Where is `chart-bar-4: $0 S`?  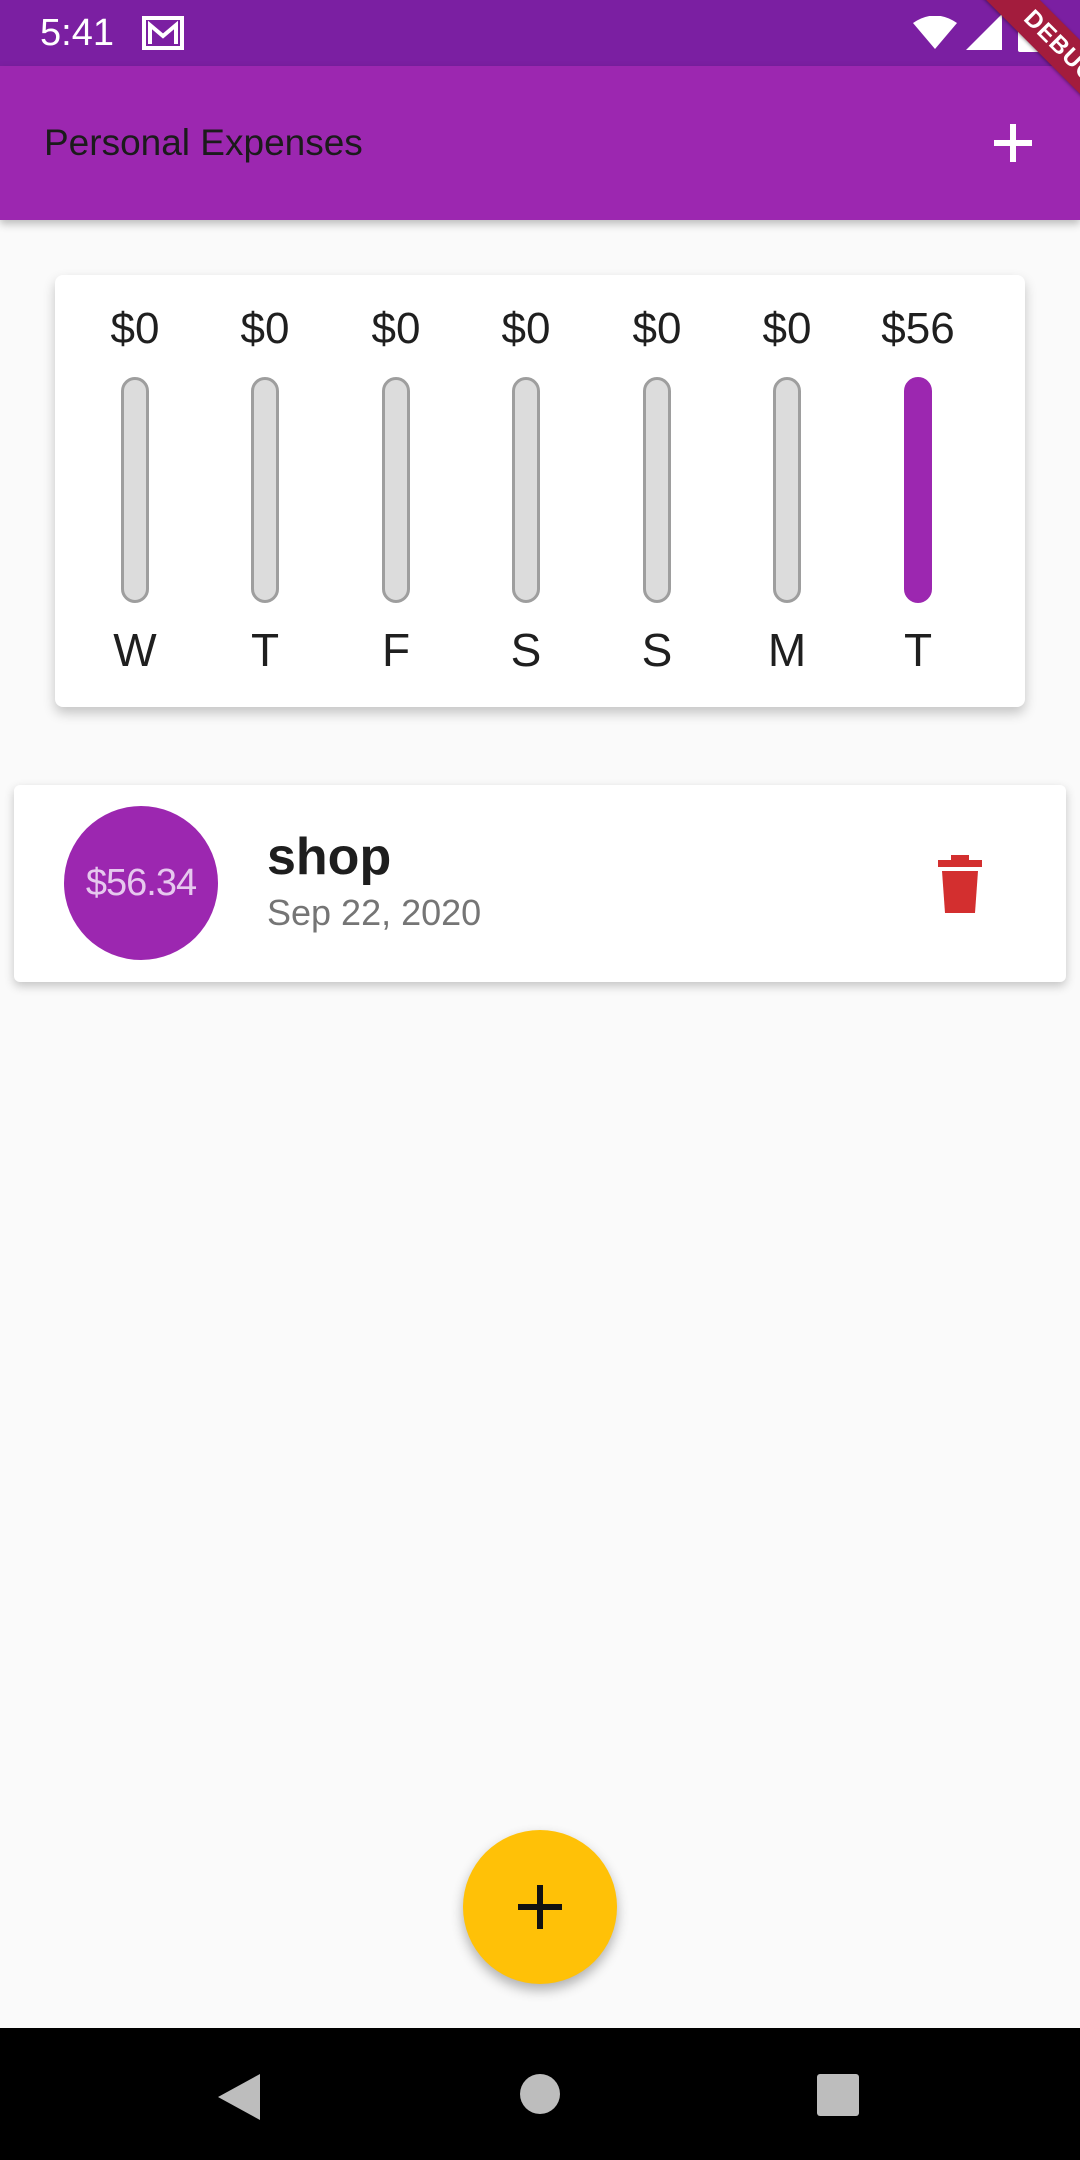
chart-bar-4: $0 S is located at coordinates (657, 491).